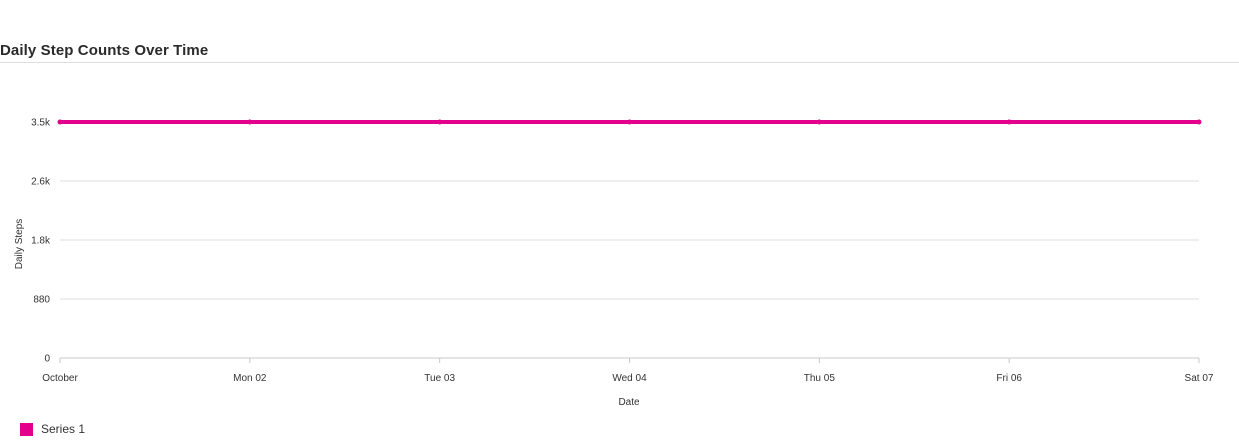 The image size is (1239, 445). I want to click on series-layer, so click(629, 122).